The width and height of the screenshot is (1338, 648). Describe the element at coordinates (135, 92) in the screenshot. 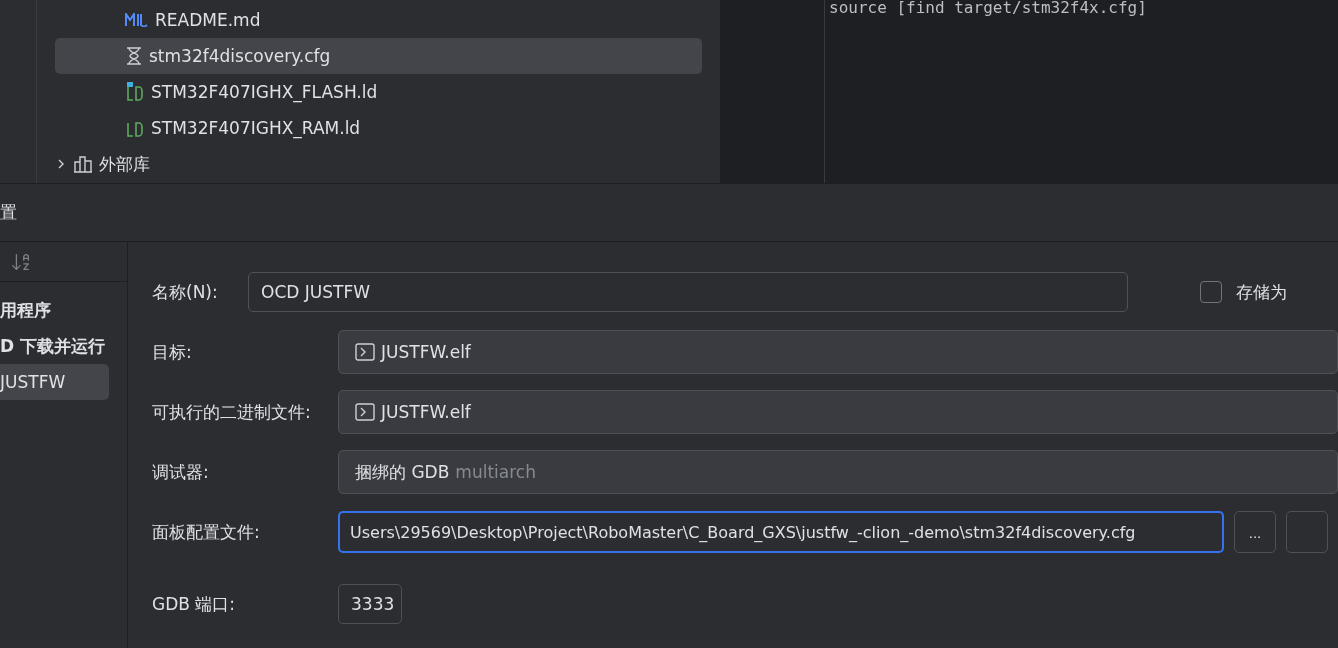

I see `linker-file-icon` at that location.